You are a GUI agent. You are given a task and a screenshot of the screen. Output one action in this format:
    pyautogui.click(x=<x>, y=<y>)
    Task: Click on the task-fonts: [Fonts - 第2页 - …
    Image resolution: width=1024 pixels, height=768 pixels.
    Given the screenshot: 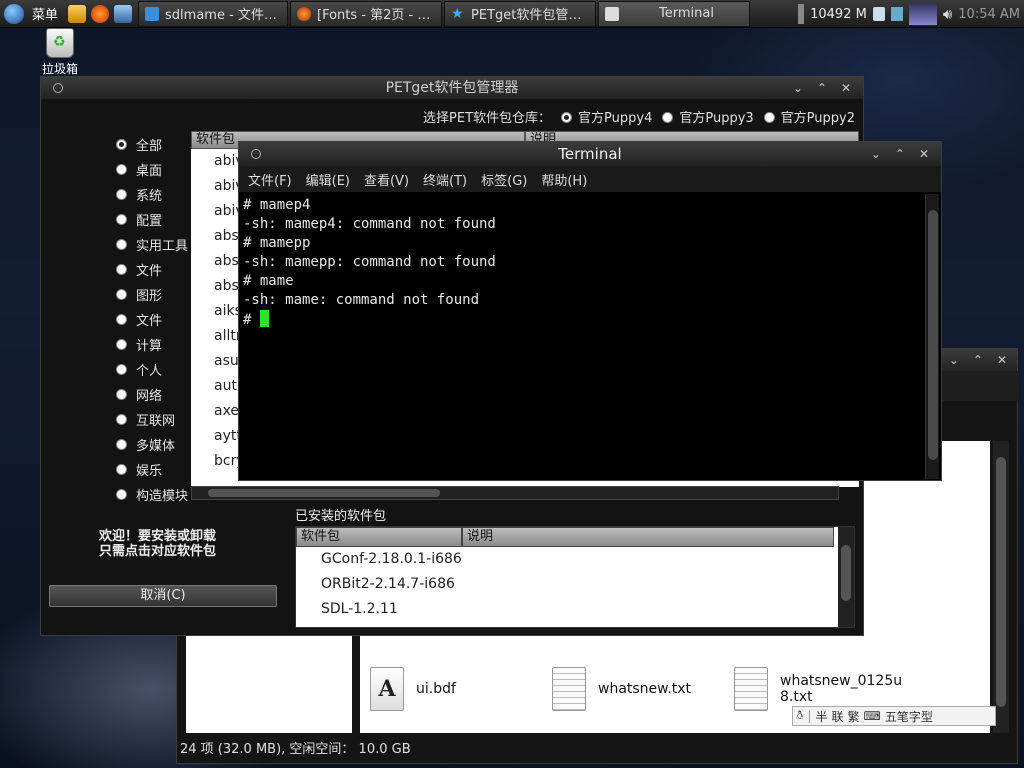 What is the action you would take?
    pyautogui.click(x=366, y=13)
    